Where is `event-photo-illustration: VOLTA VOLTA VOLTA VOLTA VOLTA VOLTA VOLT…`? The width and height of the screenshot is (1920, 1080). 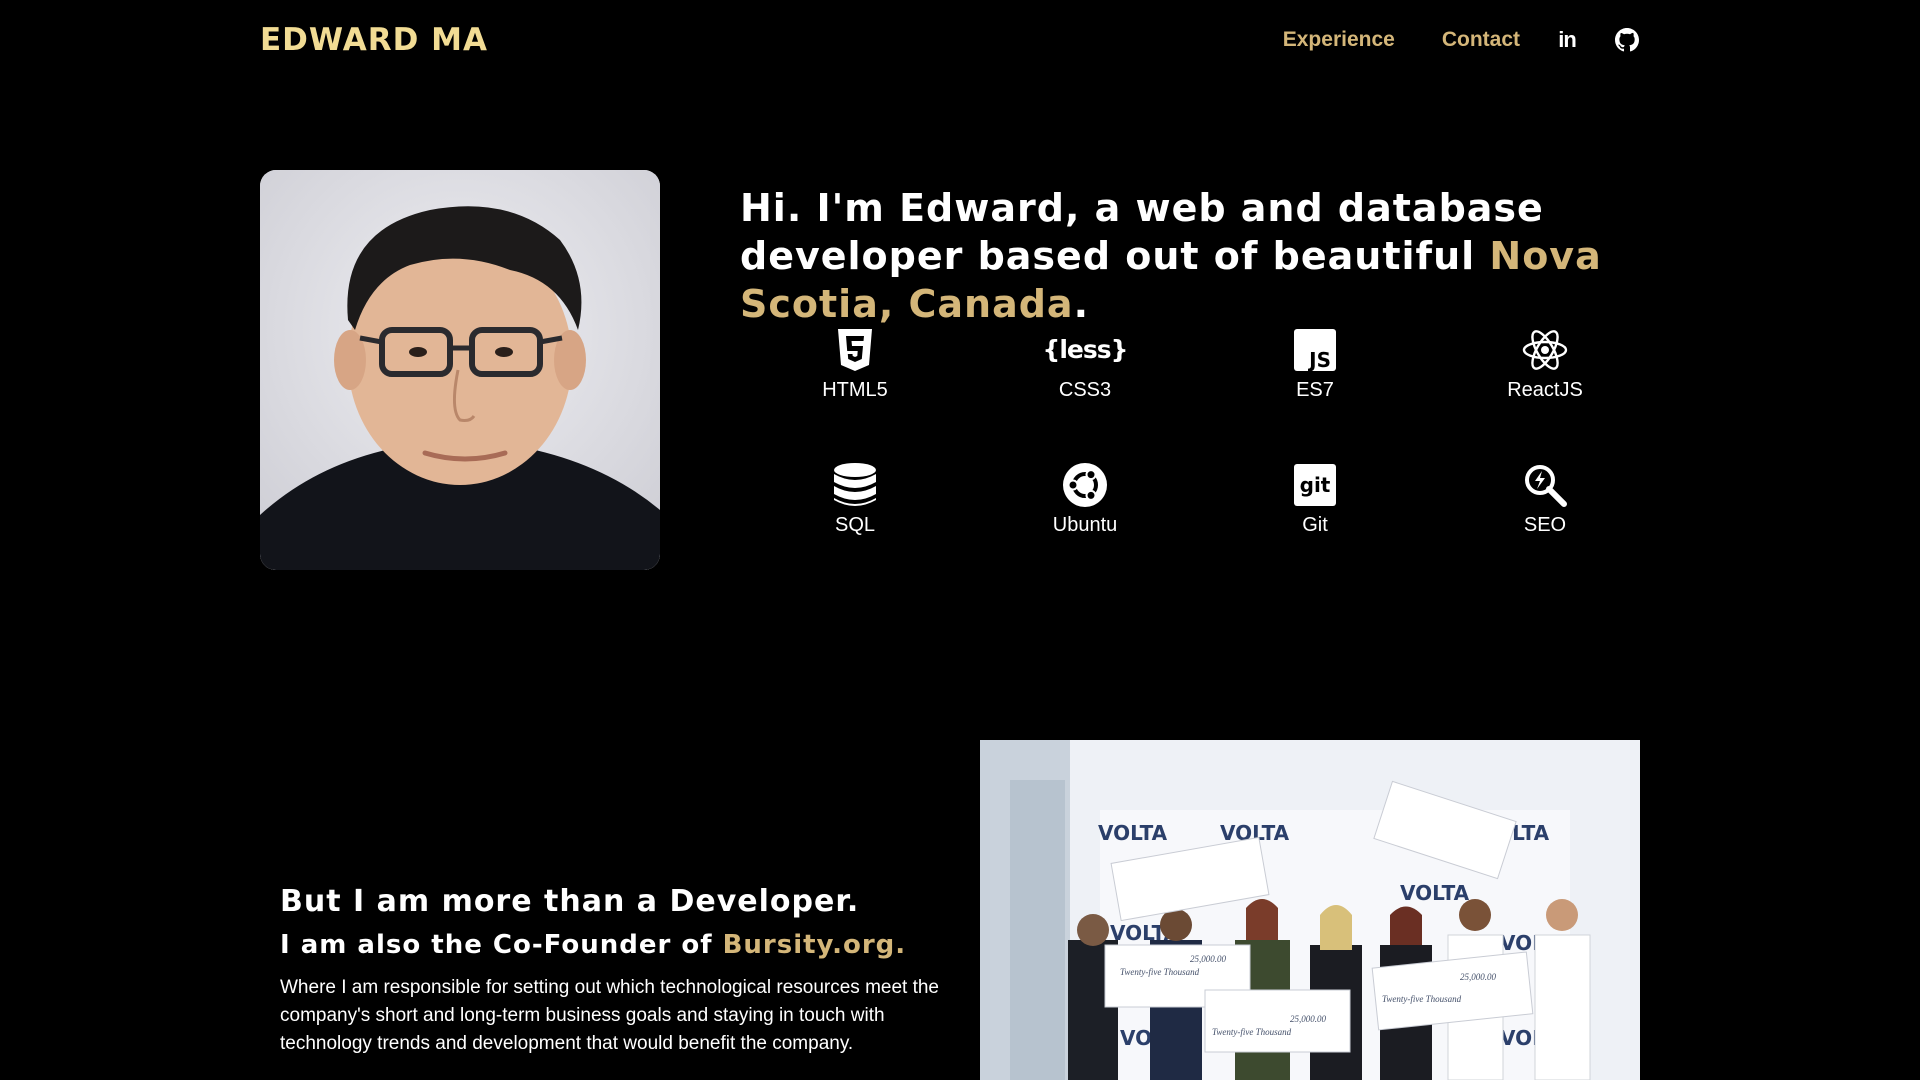
event-photo-illustration: VOLTA VOLTA VOLTA VOLTA VOLTA VOLTA VOLT… is located at coordinates (1310, 910).